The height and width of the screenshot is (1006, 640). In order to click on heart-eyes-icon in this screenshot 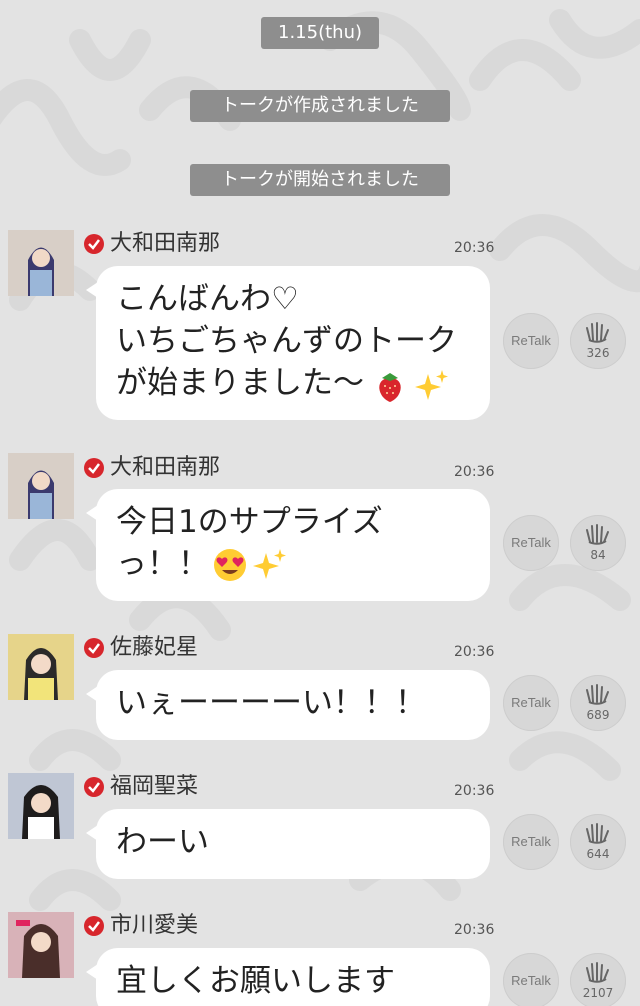, I will do `click(230, 565)`.